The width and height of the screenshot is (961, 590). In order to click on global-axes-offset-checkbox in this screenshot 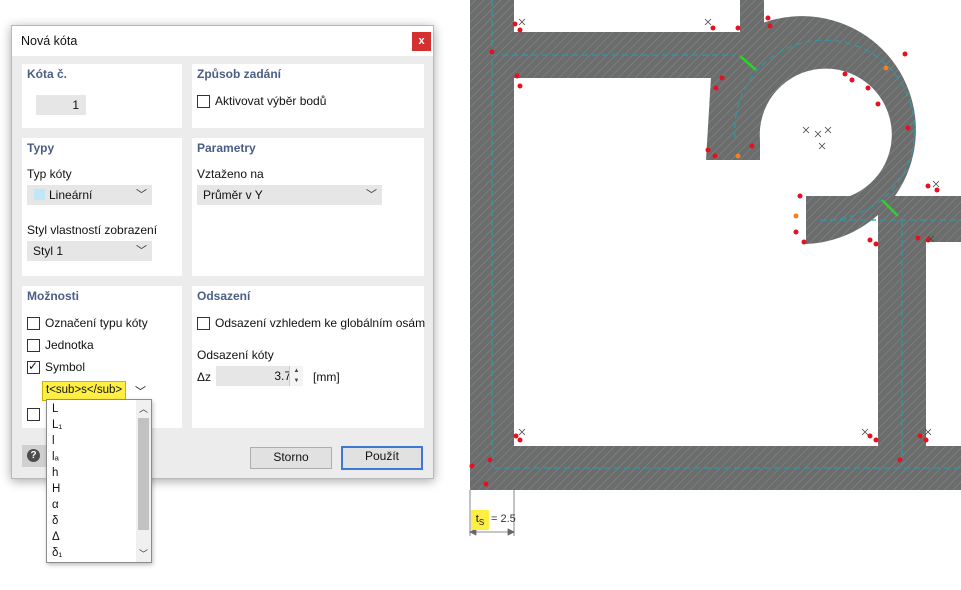, I will do `click(203, 323)`.